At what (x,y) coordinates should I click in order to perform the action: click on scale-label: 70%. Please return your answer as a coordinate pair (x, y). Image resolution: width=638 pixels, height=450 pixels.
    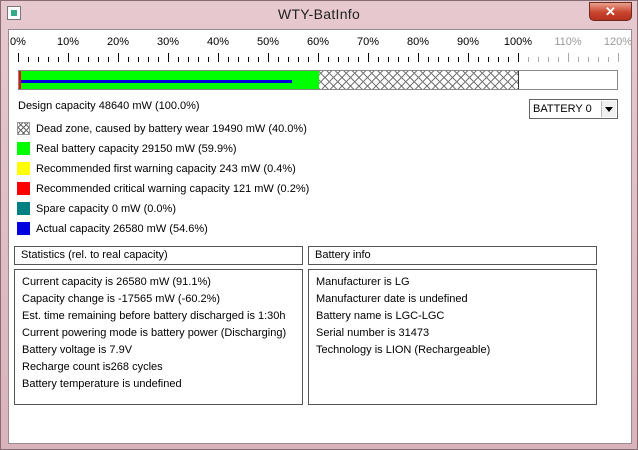
    Looking at the image, I should click on (368, 42).